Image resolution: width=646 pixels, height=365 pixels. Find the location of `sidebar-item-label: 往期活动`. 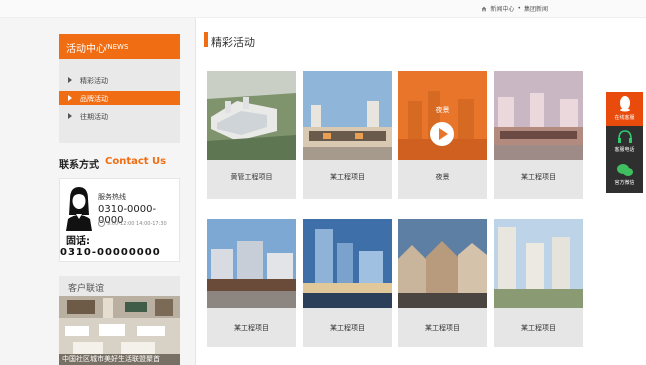

sidebar-item-label: 往期活动 is located at coordinates (94, 117).